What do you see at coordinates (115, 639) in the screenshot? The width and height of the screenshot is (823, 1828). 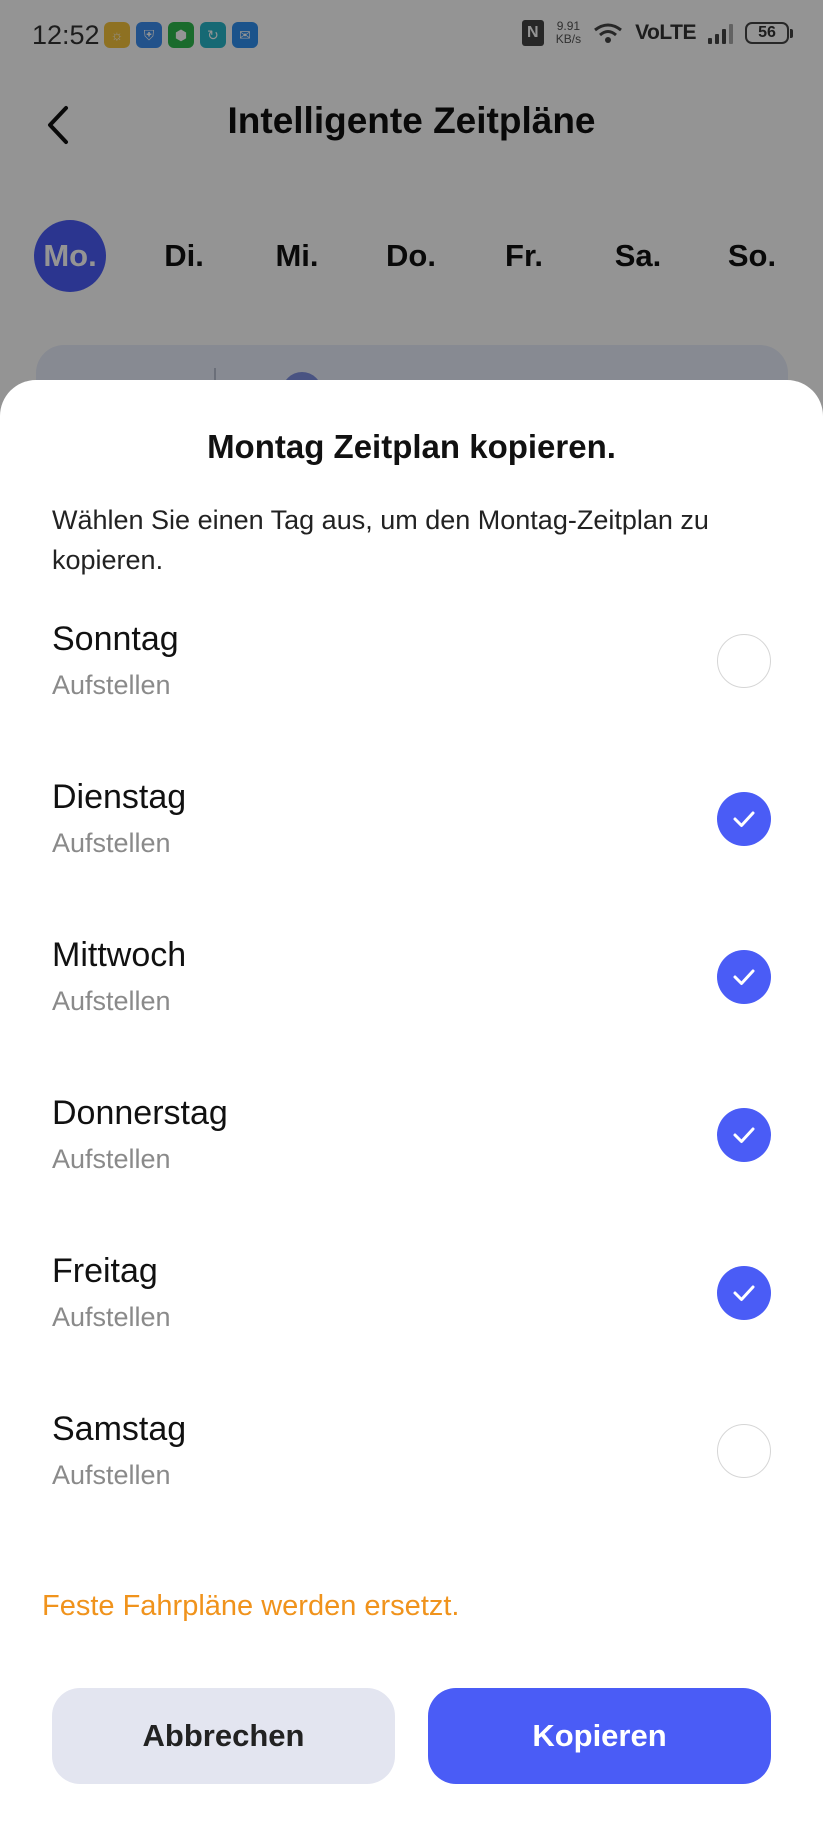 I see `day-name: Sonntag` at bounding box center [115, 639].